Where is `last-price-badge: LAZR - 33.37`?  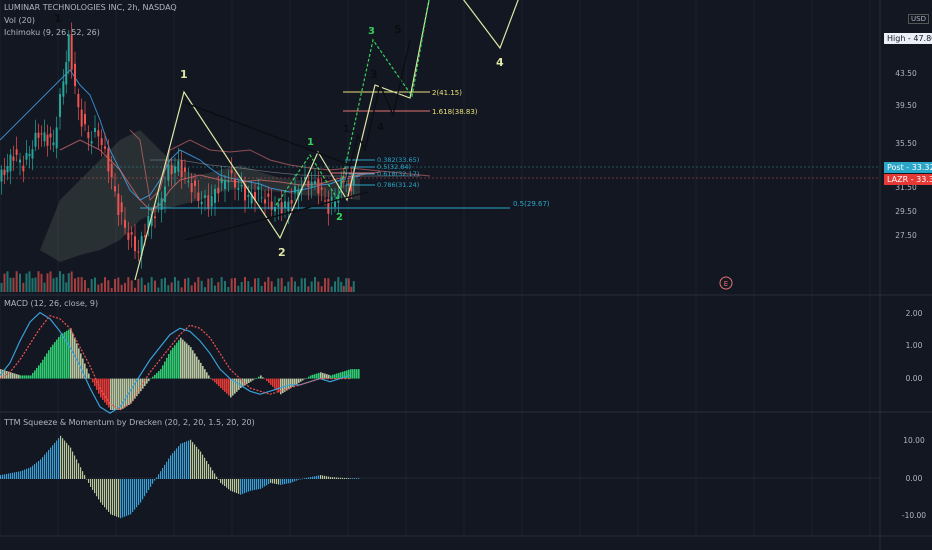
last-price-badge: LAZR - 33.37 is located at coordinates (908, 179).